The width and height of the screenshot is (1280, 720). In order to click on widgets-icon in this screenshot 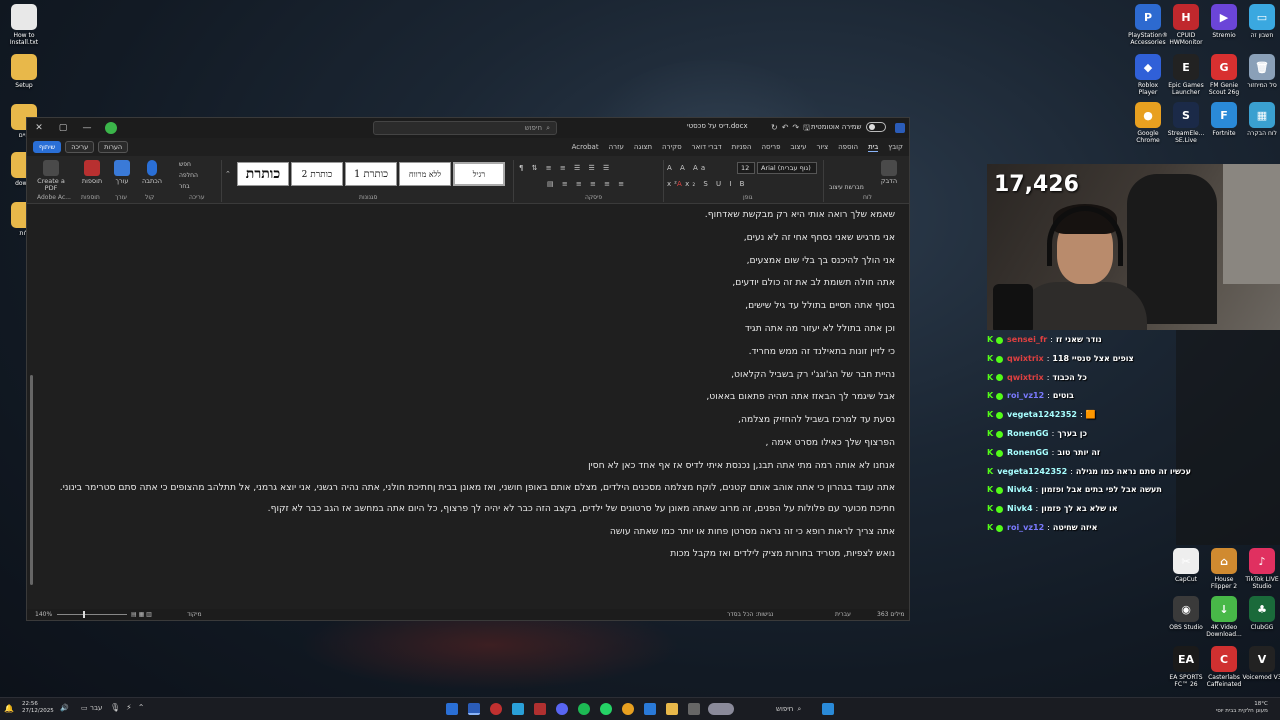, I will do `click(721, 709)`.